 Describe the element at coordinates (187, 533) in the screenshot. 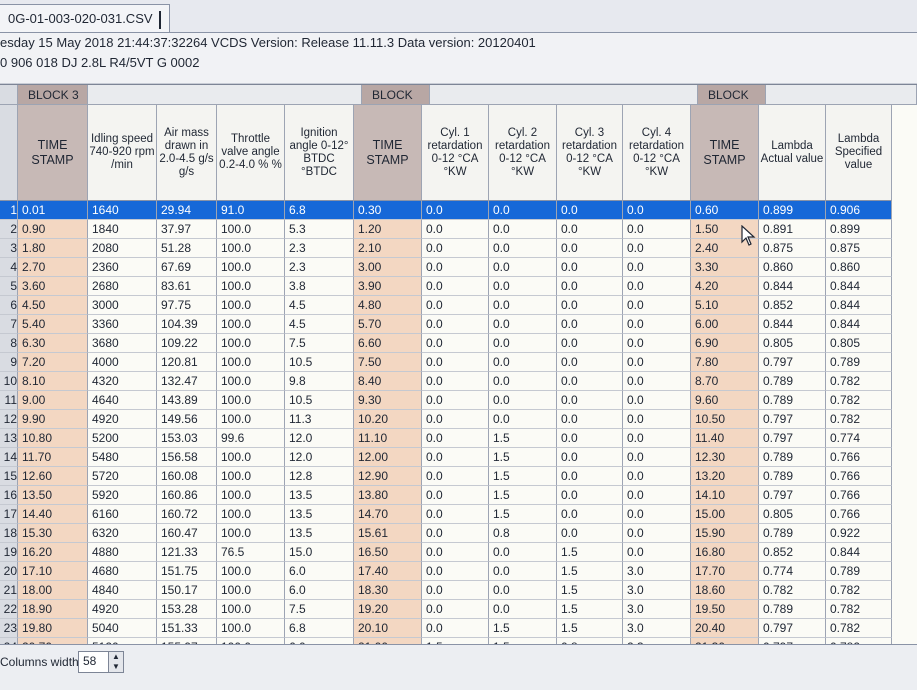

I see `table-cell: 160.47` at that location.